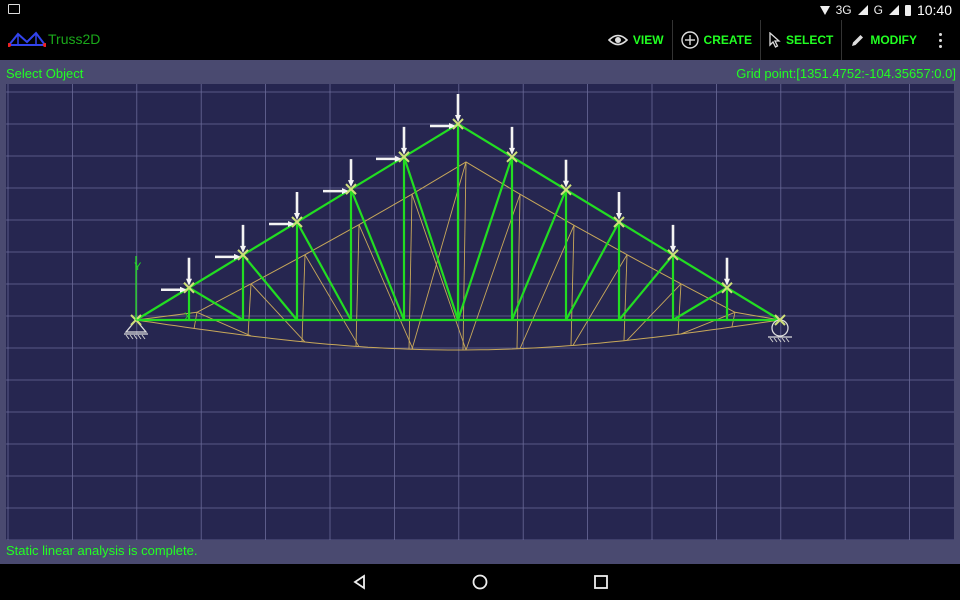 The width and height of the screenshot is (960, 600). Describe the element at coordinates (727, 40) in the screenshot. I see `create-label: CREATE` at that location.